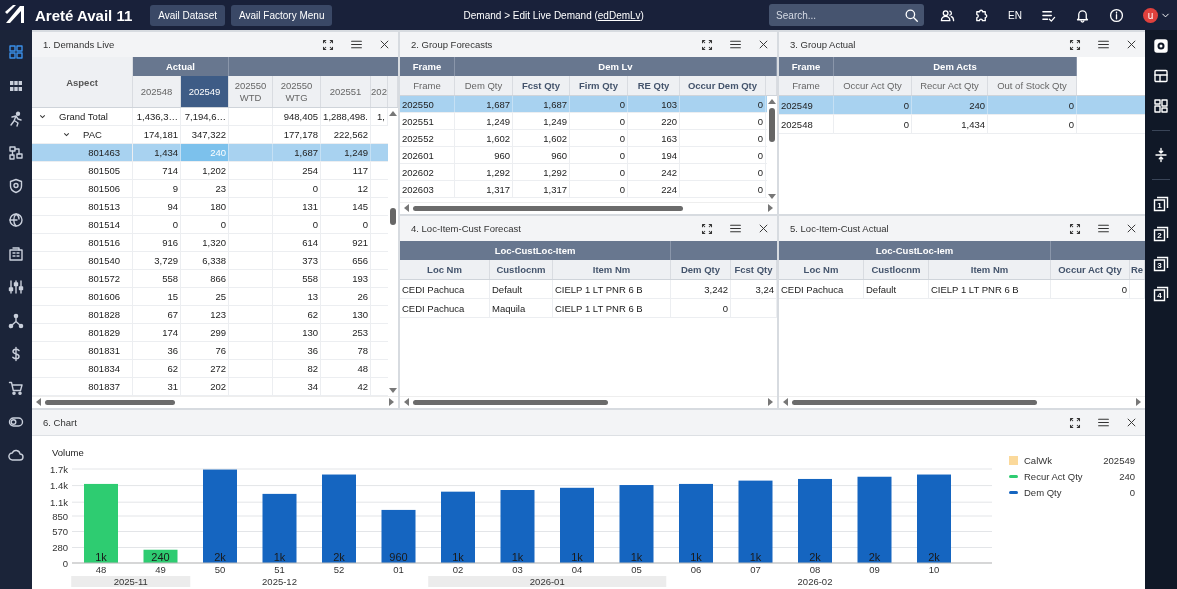 The width and height of the screenshot is (1177, 589). What do you see at coordinates (583, 155) in the screenshot?
I see `table-row: 202601 960 960 0 194 0` at bounding box center [583, 155].